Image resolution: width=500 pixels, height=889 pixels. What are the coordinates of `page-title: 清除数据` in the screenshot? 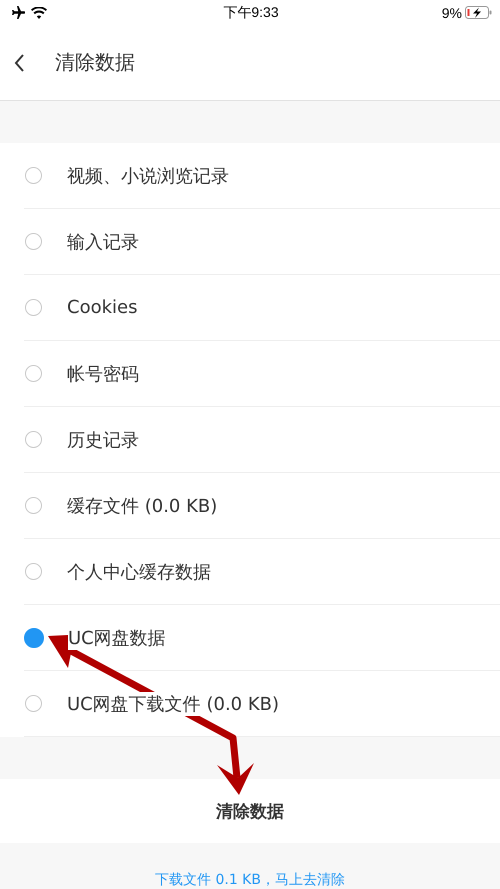 It's located at (95, 62).